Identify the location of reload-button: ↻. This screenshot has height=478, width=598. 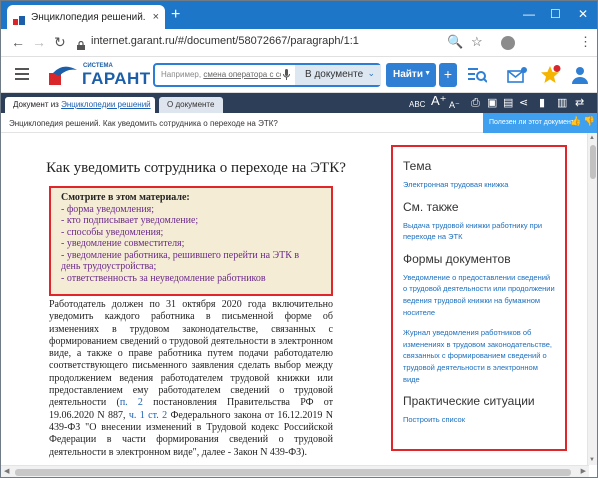
(60, 42).